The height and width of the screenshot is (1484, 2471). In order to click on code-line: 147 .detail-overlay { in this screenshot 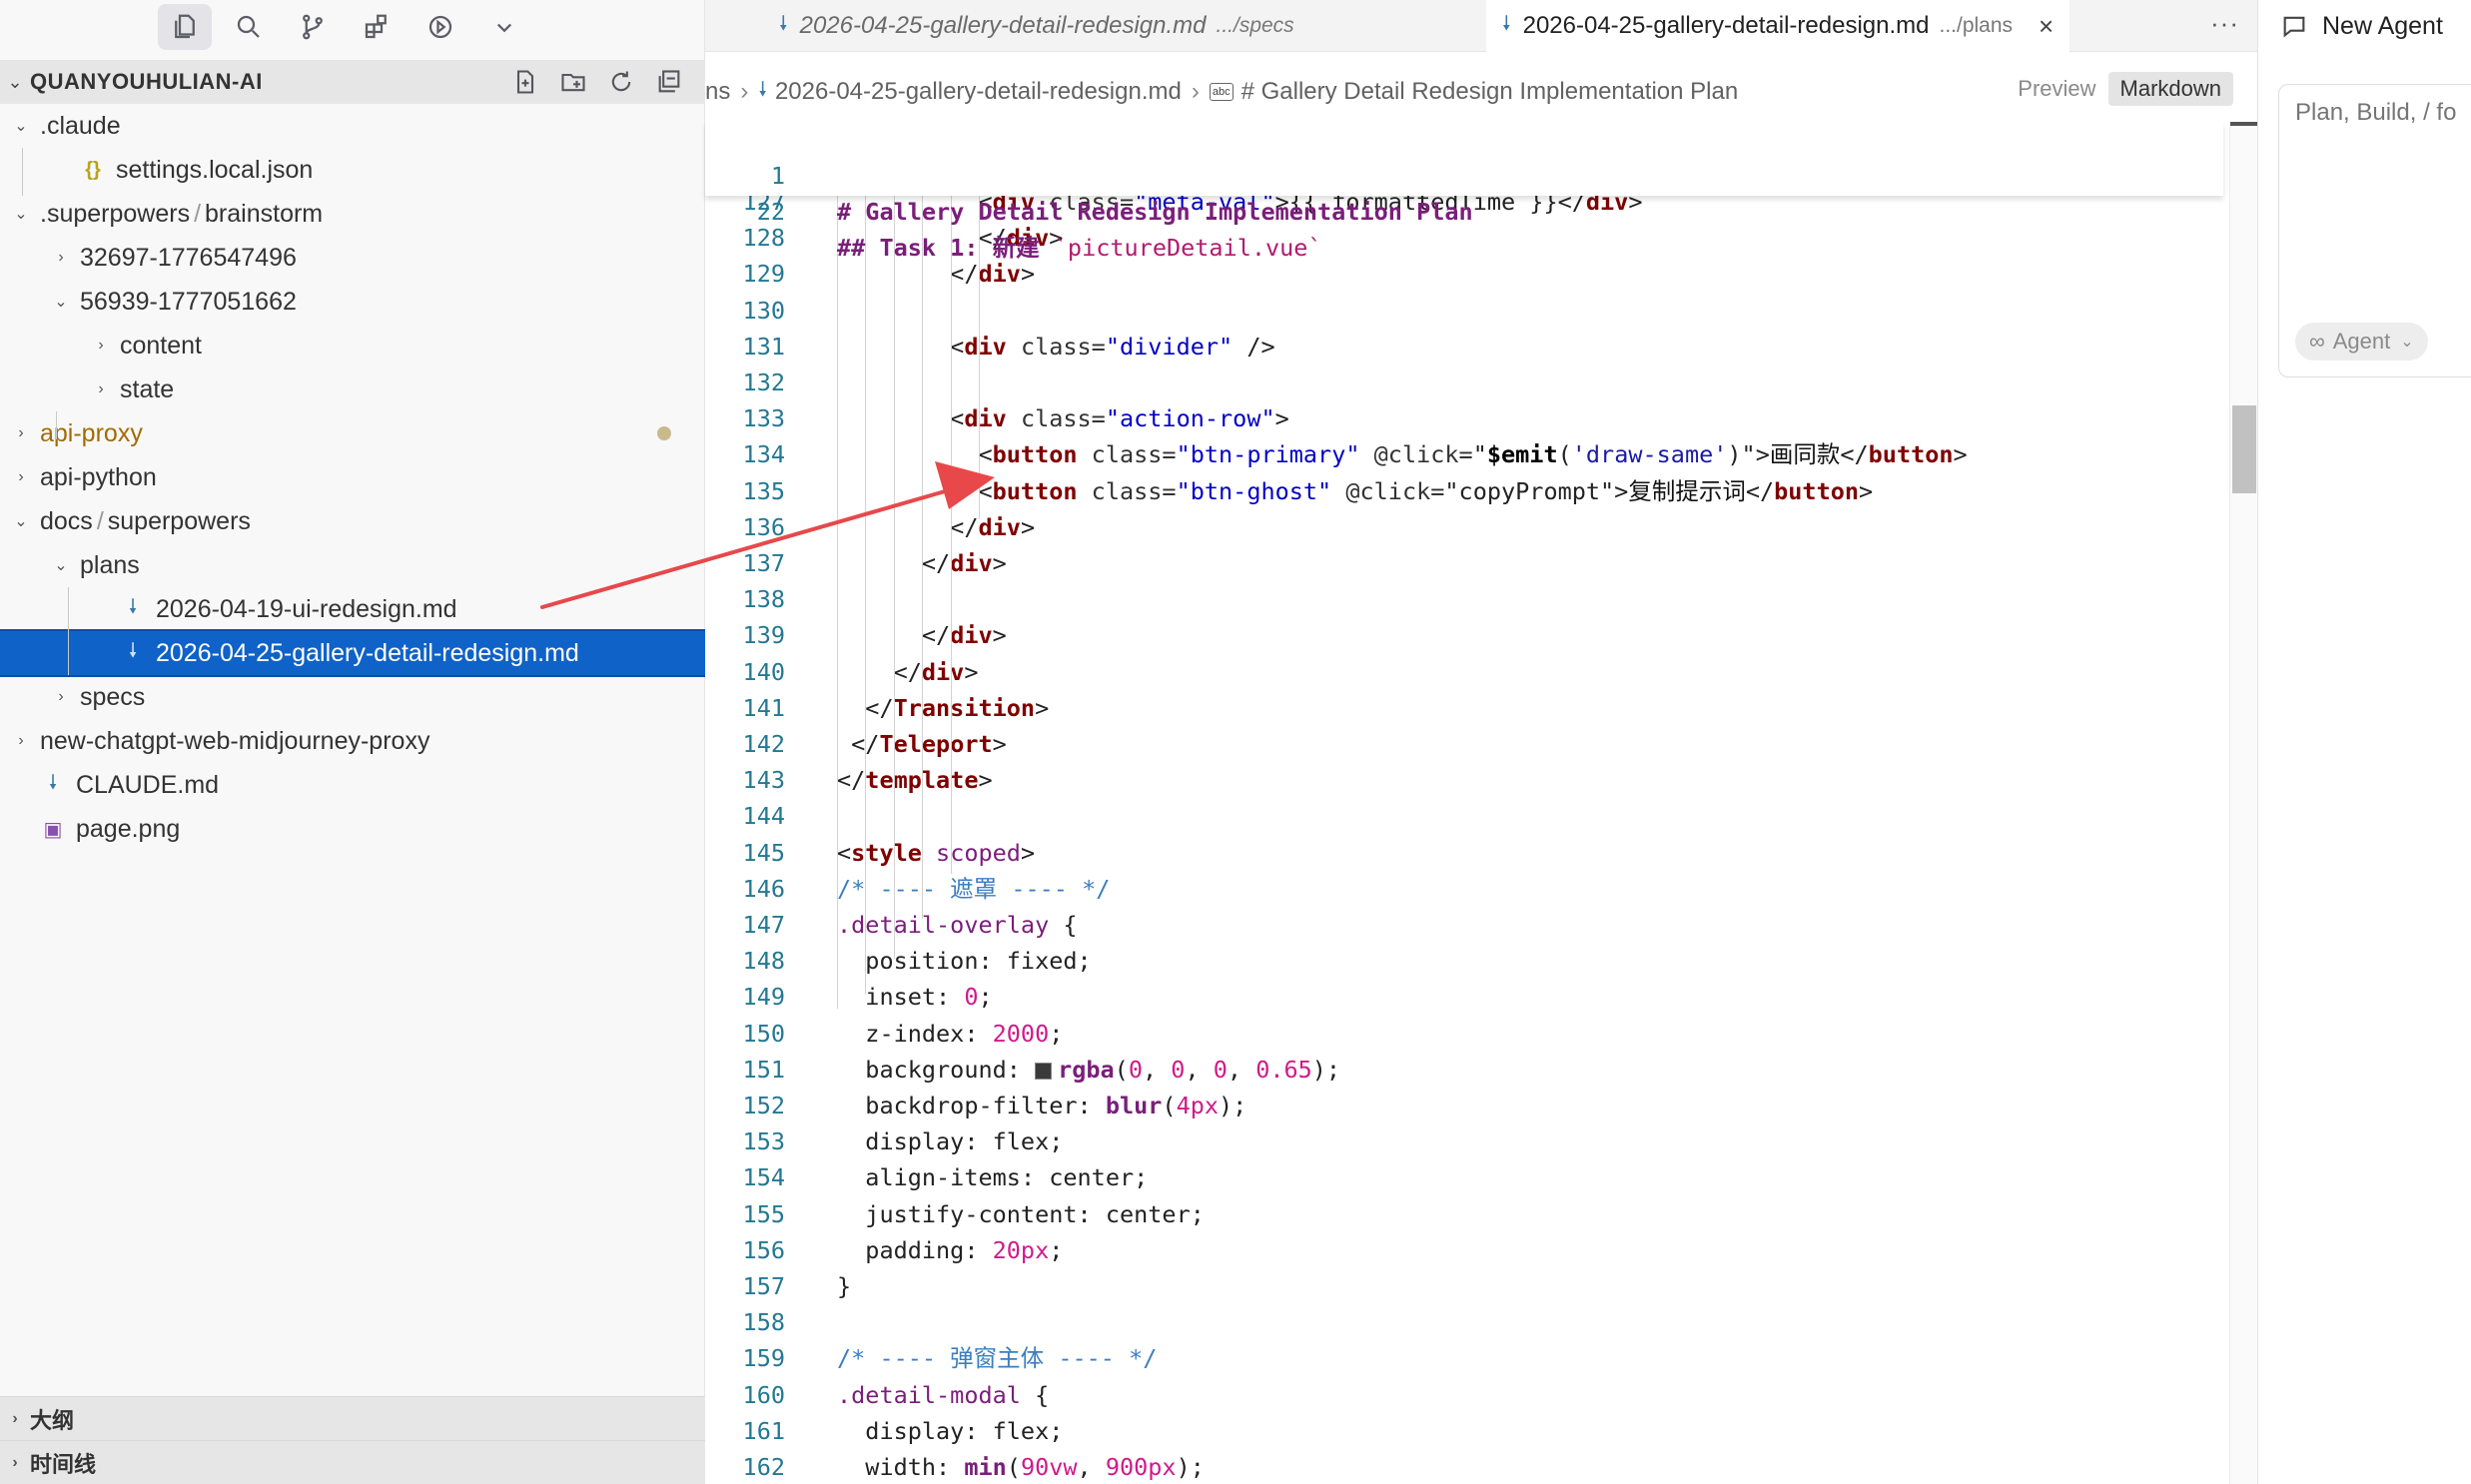, I will do `click(1464, 925)`.